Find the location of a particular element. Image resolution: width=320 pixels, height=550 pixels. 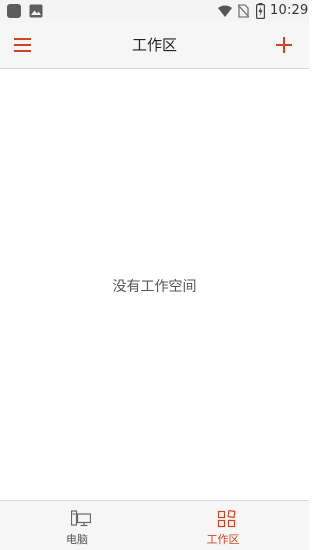

nav-item-computer: 电脑 is located at coordinates (77, 525).